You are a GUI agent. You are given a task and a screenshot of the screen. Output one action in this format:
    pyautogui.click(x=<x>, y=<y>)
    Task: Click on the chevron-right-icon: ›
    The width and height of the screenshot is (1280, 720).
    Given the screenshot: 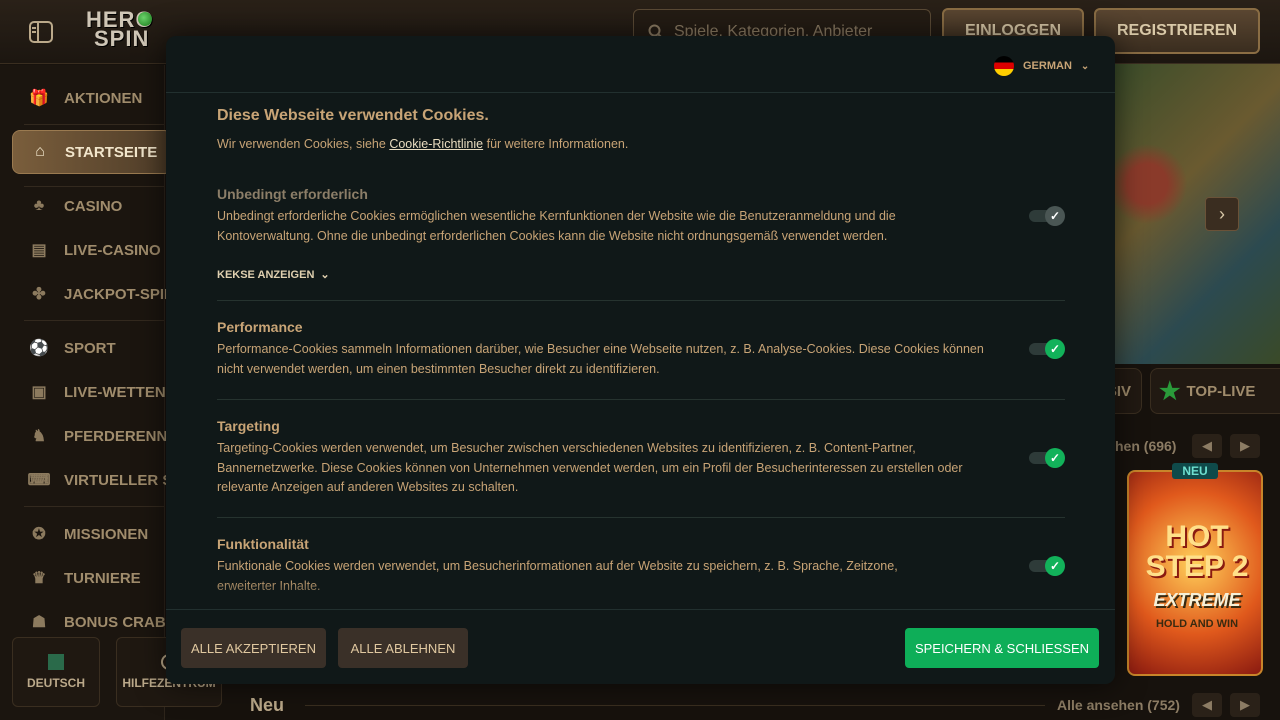 What is the action you would take?
    pyautogui.click(x=1222, y=214)
    